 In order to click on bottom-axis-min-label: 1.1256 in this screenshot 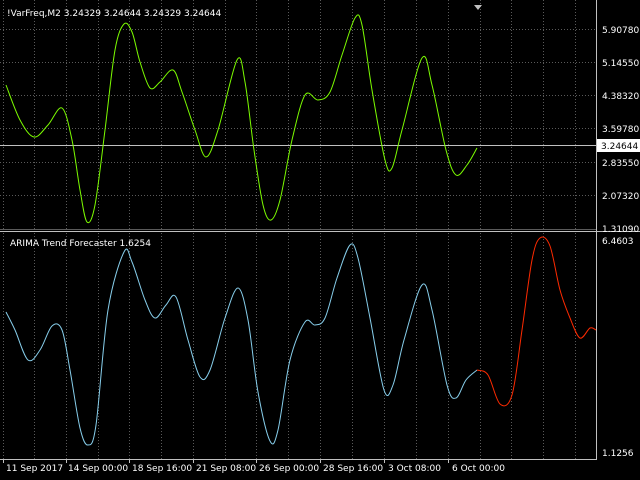, I will do `click(618, 454)`.